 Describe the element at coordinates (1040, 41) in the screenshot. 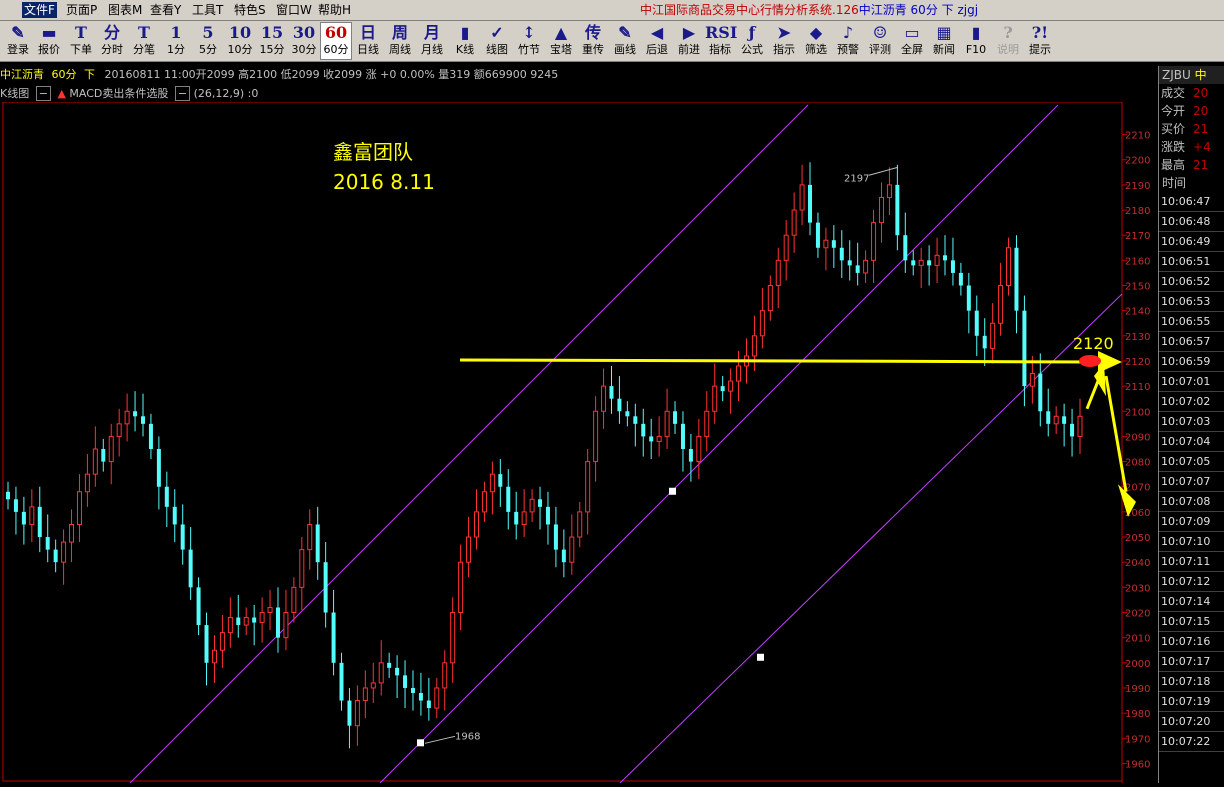

I see `toolbar-button-32: ?! 提示` at that location.